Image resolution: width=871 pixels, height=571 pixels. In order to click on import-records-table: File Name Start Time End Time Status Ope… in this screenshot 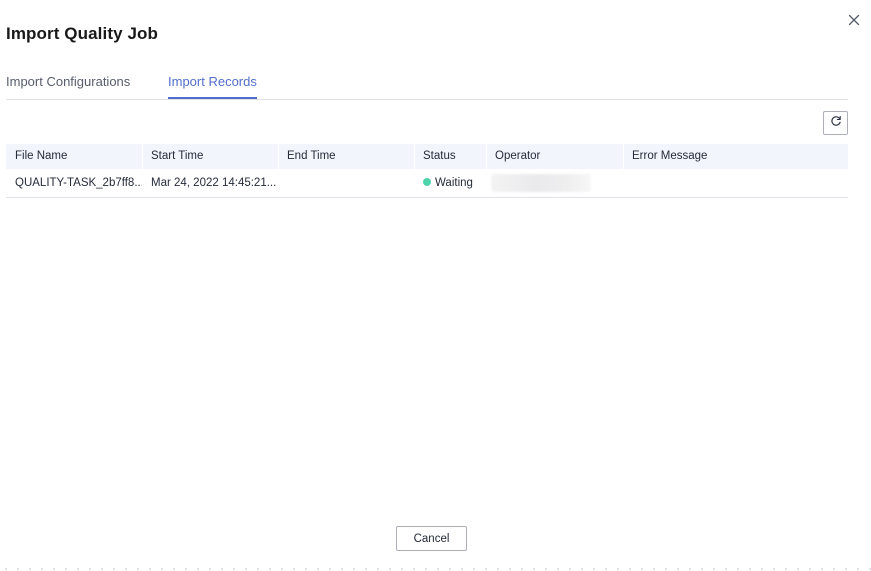, I will do `click(427, 171)`.